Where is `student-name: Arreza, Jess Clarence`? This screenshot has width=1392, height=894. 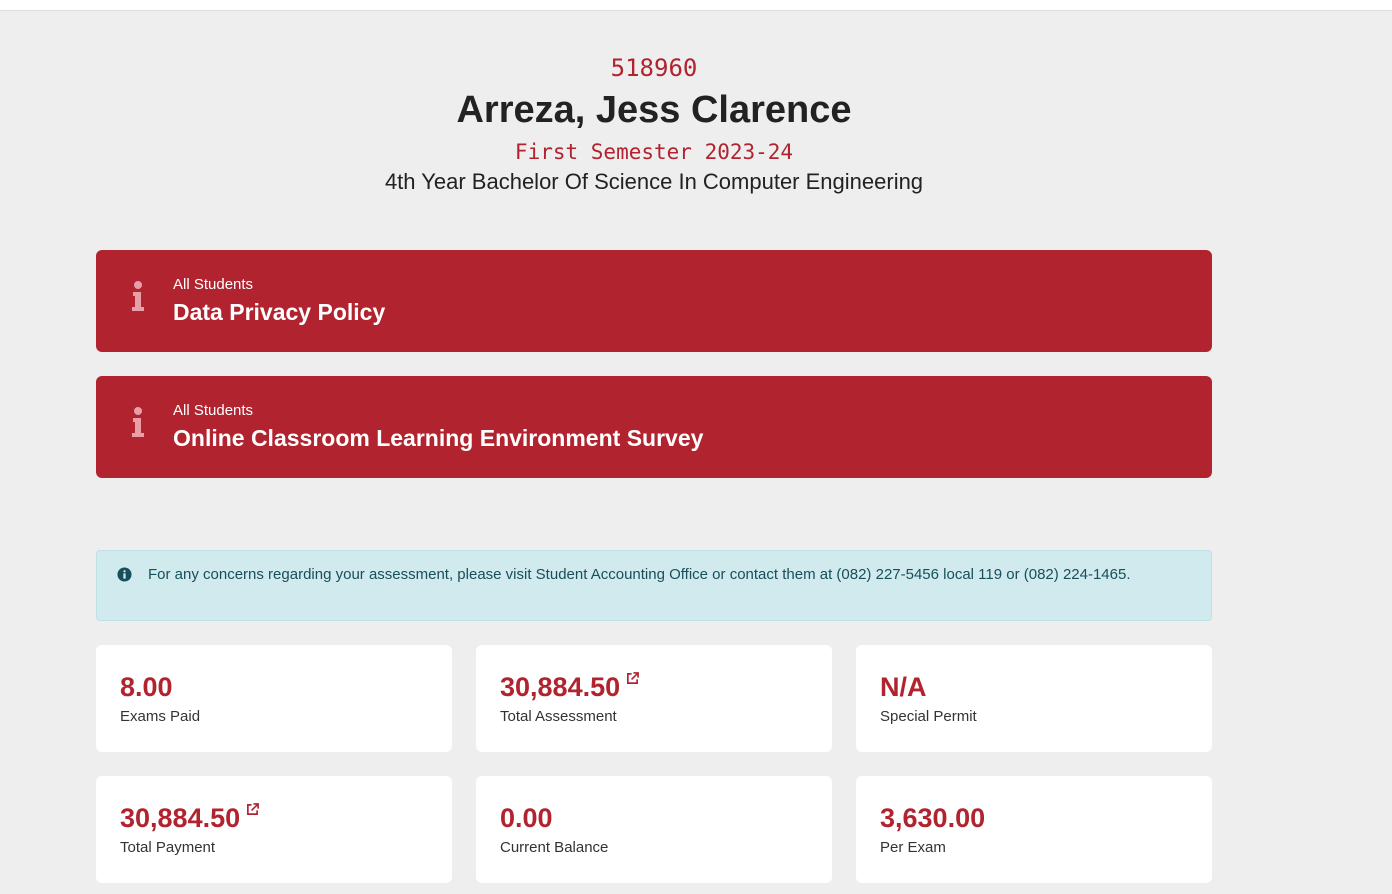 student-name: Arreza, Jess Clarence is located at coordinates (654, 110).